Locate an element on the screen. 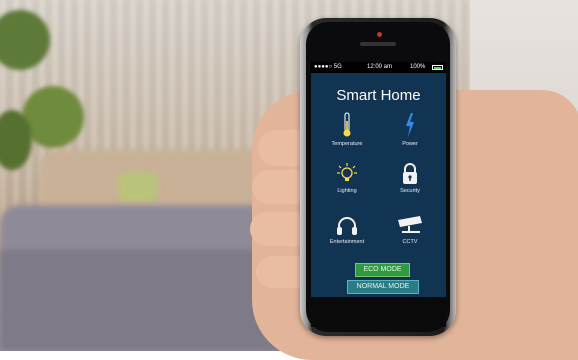 The width and height of the screenshot is (578, 360). headphones-icon is located at coordinates (347, 226).